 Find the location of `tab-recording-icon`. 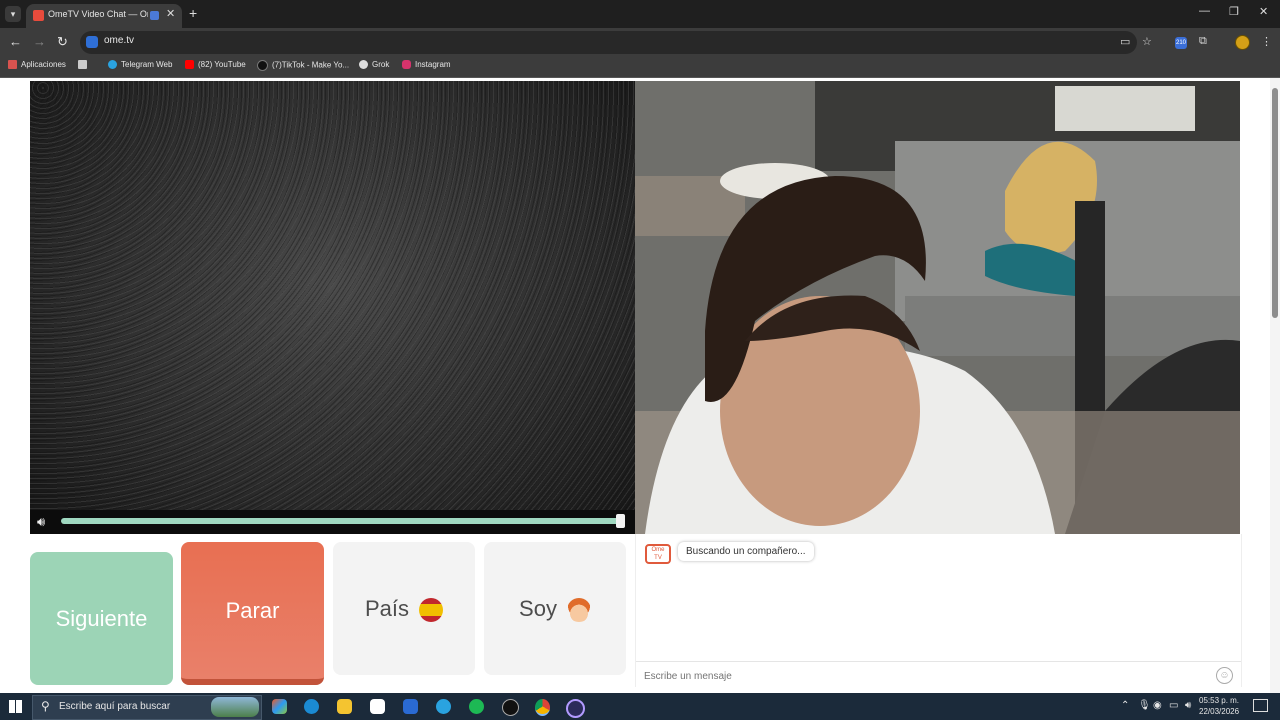

tab-recording-icon is located at coordinates (154, 15).